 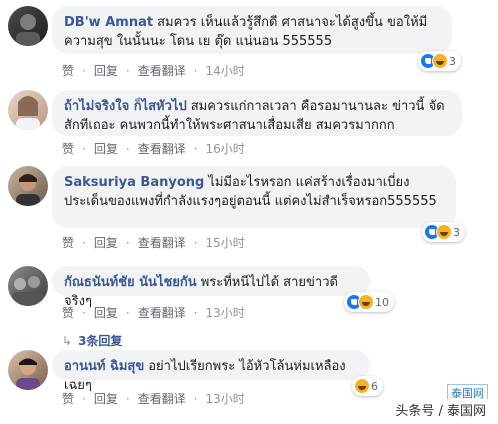 I want to click on comment-time: 16小时, so click(x=225, y=149).